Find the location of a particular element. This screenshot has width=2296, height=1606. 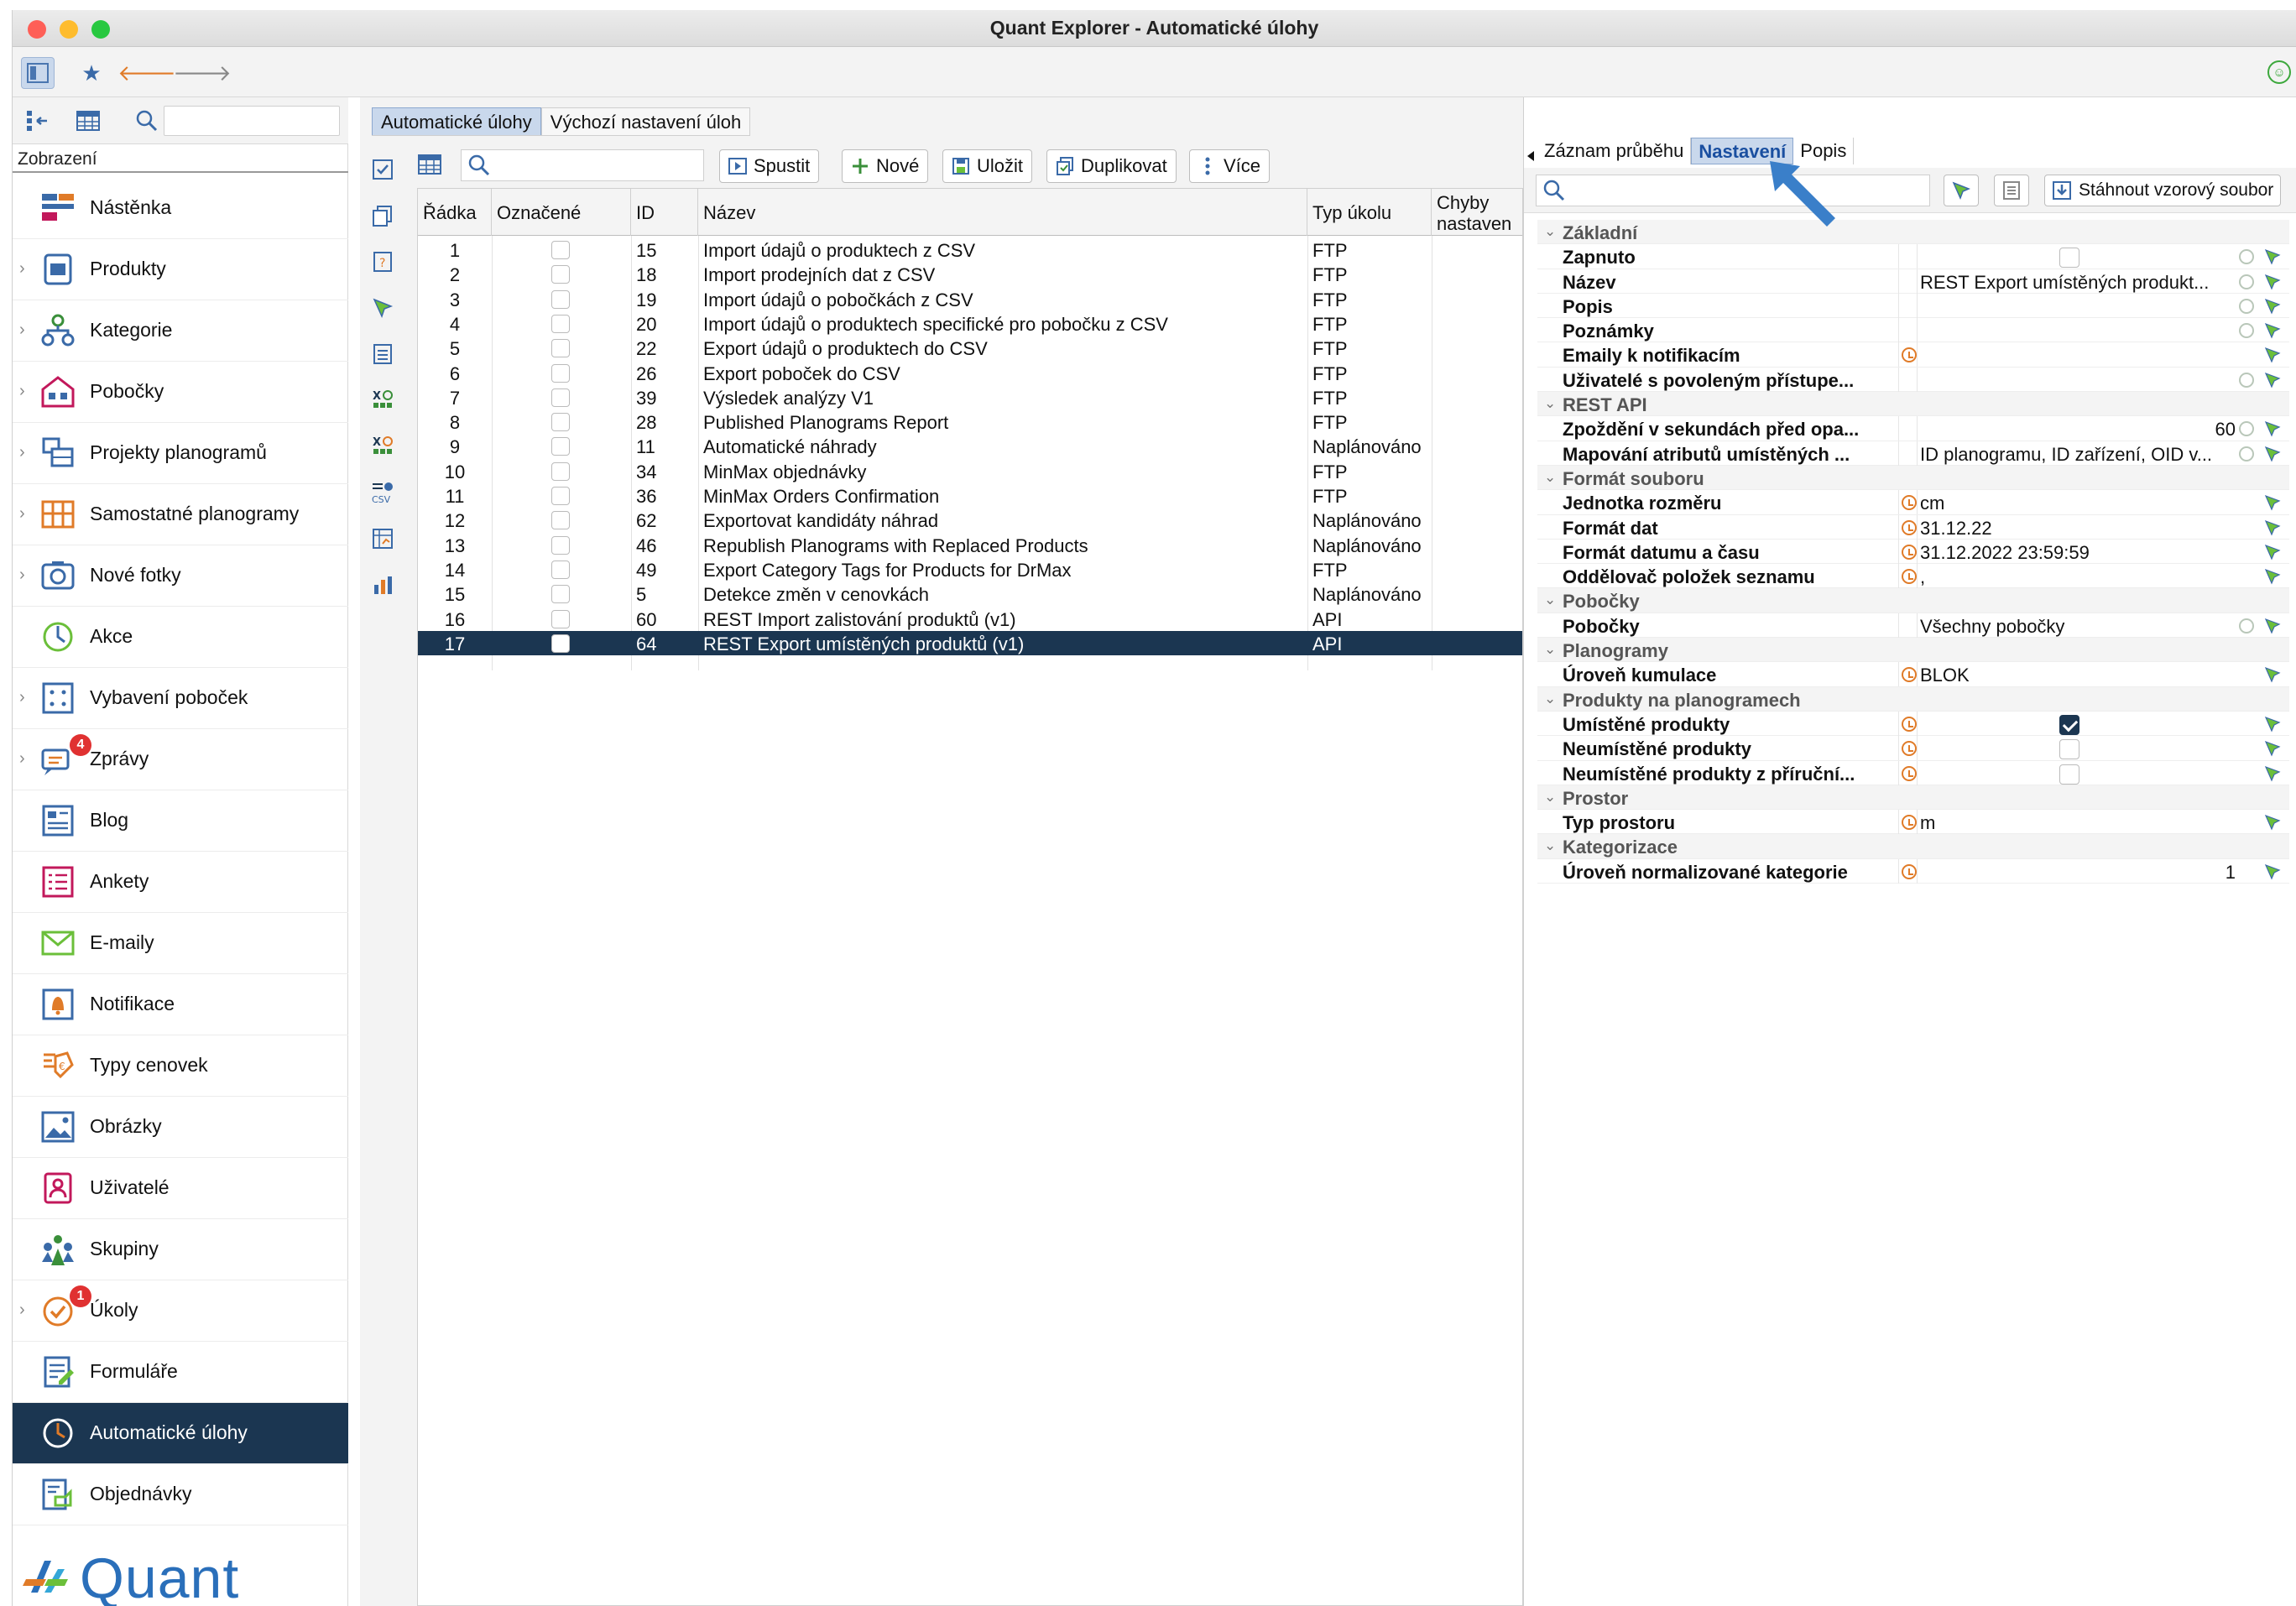

sidebar-item-camera: › Nové fotky is located at coordinates (180, 576).